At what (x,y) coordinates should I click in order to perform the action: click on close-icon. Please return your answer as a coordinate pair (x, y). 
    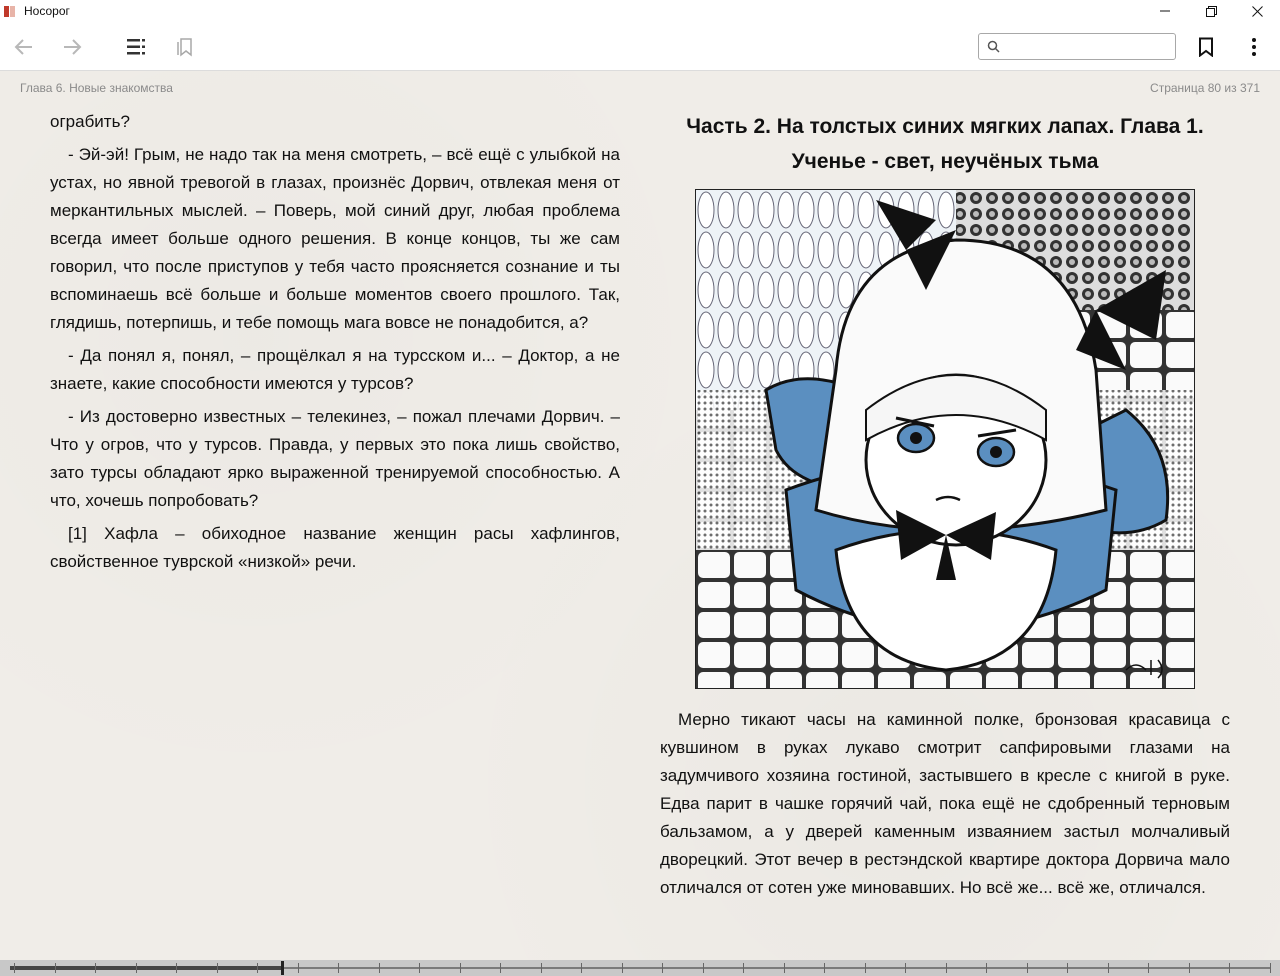
    Looking at the image, I should click on (1257, 11).